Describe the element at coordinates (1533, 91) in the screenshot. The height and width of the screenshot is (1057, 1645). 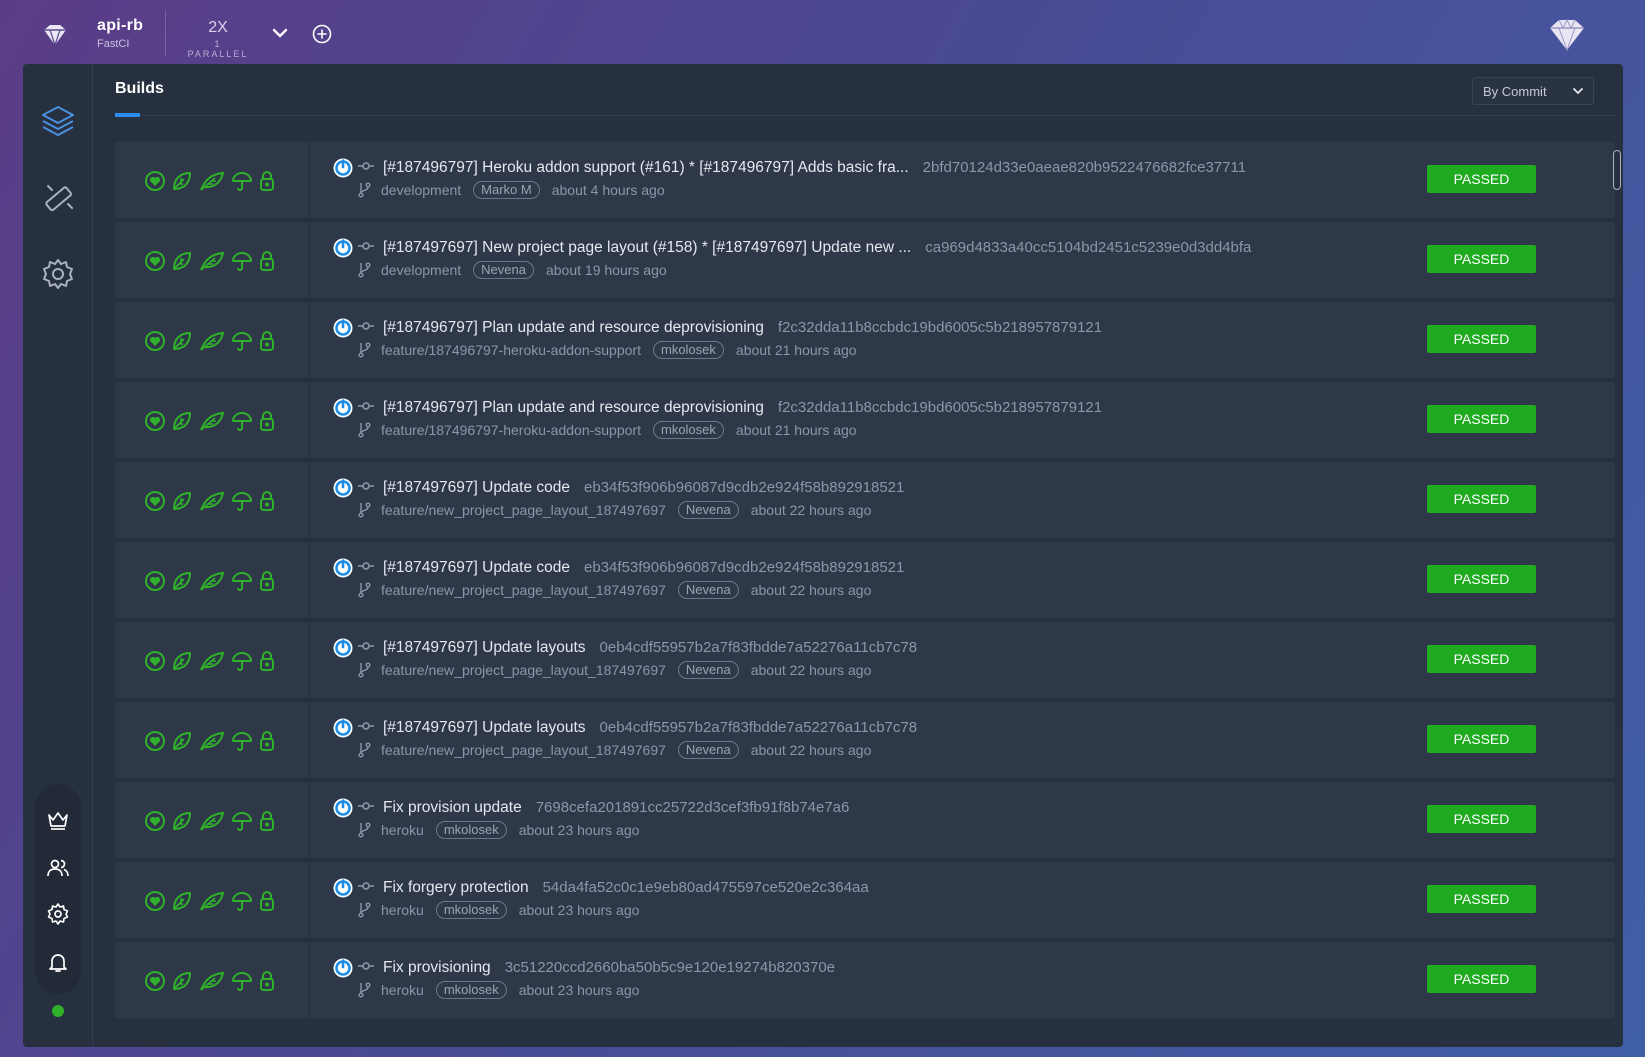
I see `group-by-select: By Commit` at that location.